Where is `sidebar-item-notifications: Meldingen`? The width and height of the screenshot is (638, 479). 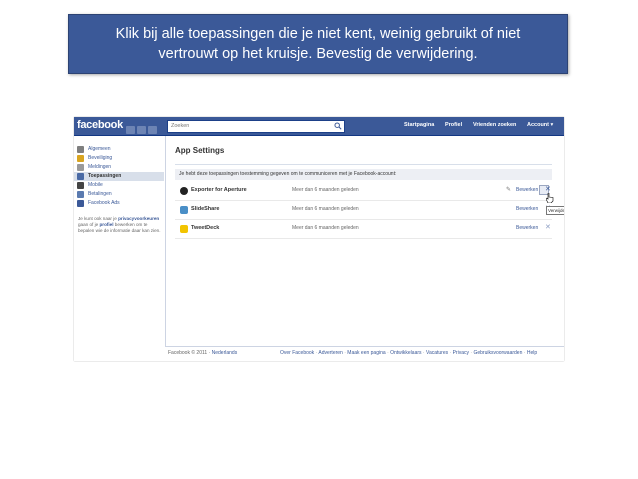 sidebar-item-notifications: Meldingen is located at coordinates (119, 167).